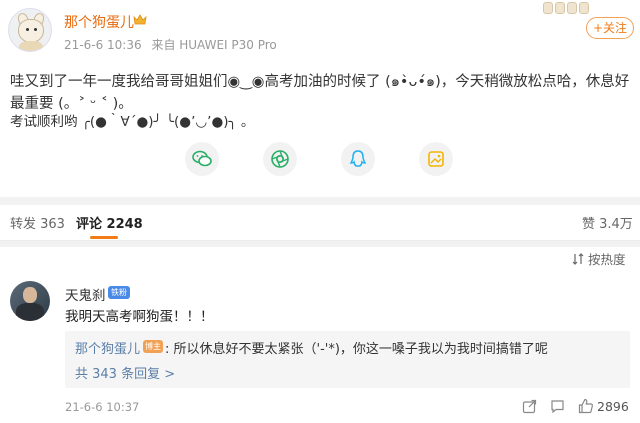 The width and height of the screenshot is (640, 423). I want to click on author-name: 那个狗蛋儿, so click(99, 22).